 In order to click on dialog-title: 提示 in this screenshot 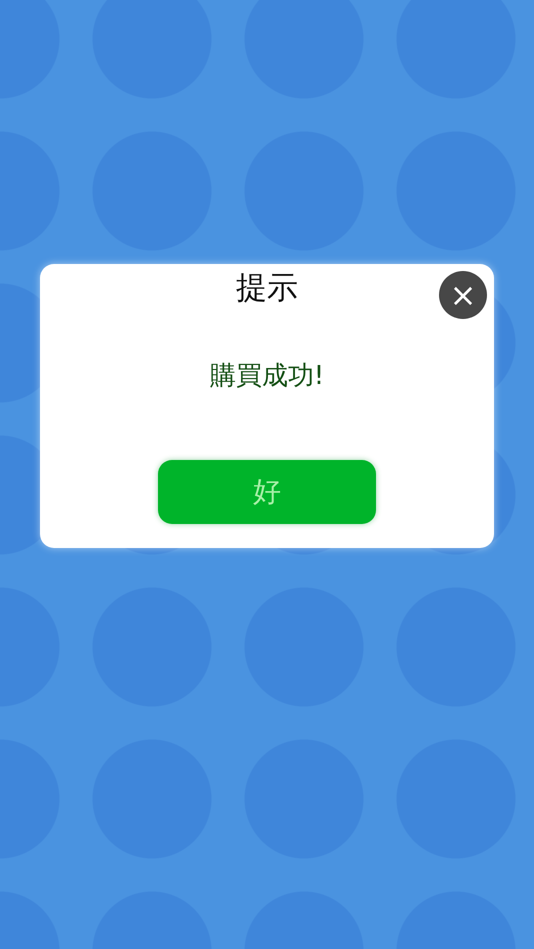, I will do `click(267, 288)`.